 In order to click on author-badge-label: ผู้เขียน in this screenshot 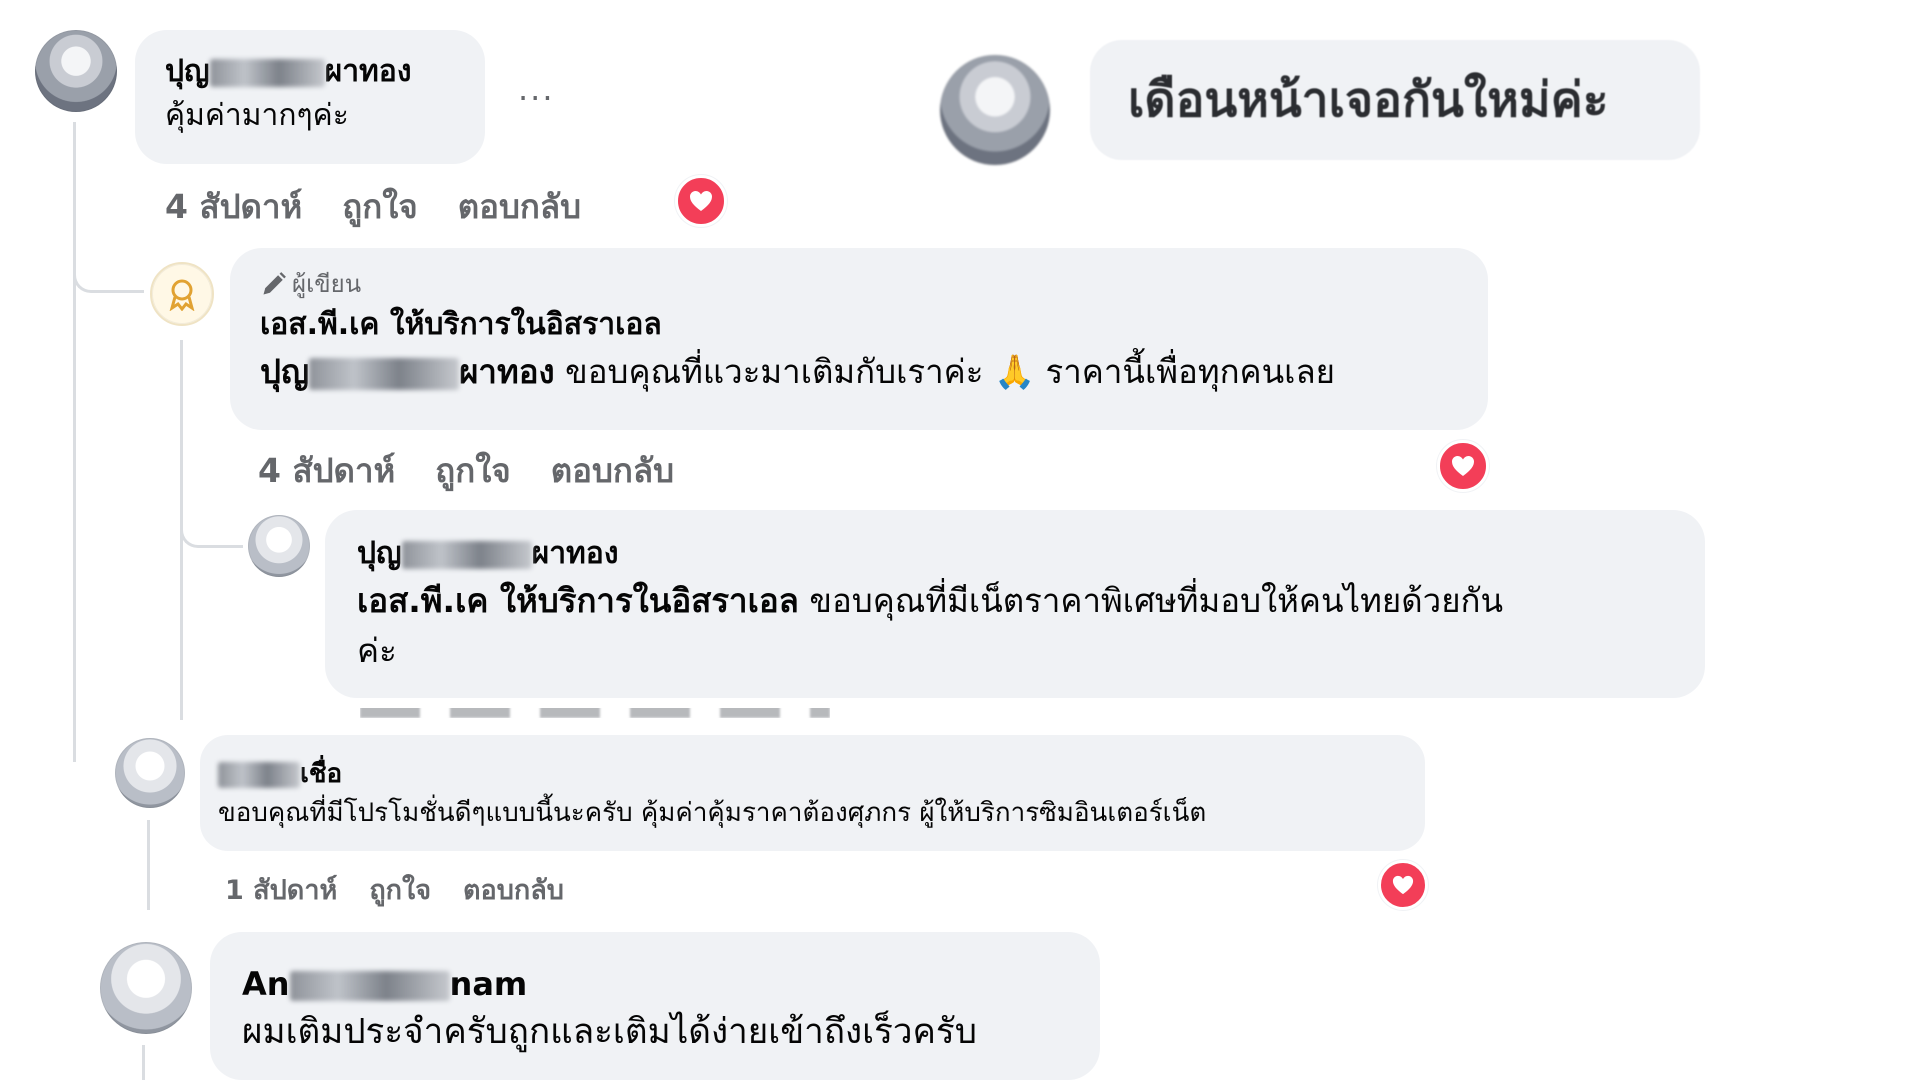, I will do `click(327, 284)`.